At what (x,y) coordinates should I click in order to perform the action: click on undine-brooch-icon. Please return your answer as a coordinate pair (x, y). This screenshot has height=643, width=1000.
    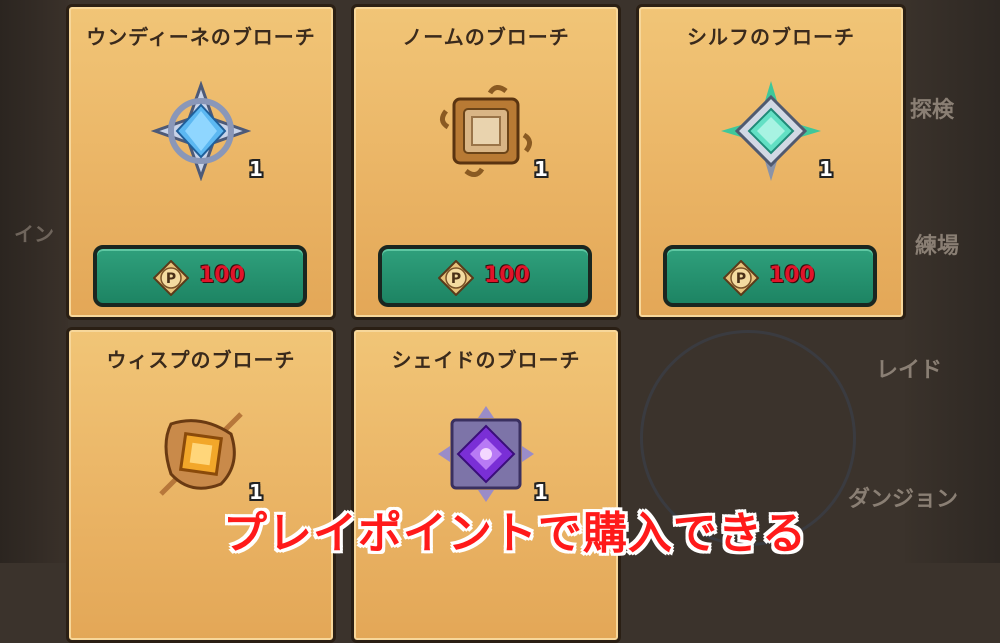
    Looking at the image, I should click on (201, 131).